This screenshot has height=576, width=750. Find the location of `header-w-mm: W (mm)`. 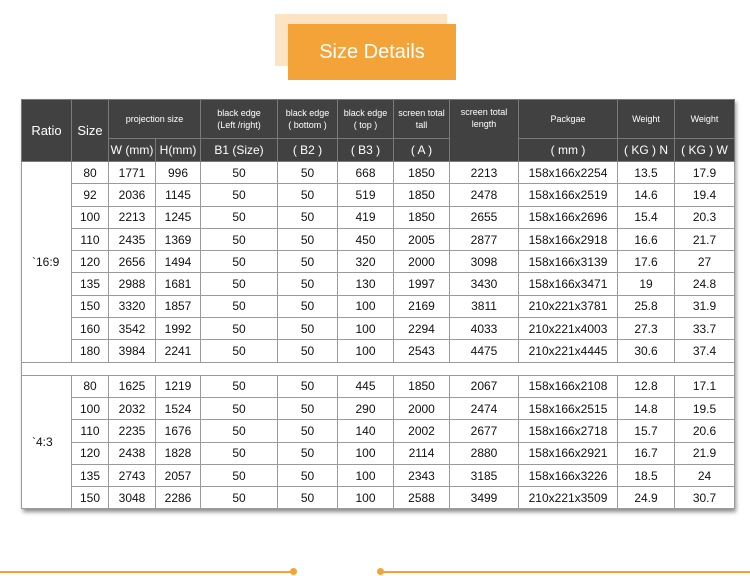

header-w-mm: W (mm) is located at coordinates (132, 150).